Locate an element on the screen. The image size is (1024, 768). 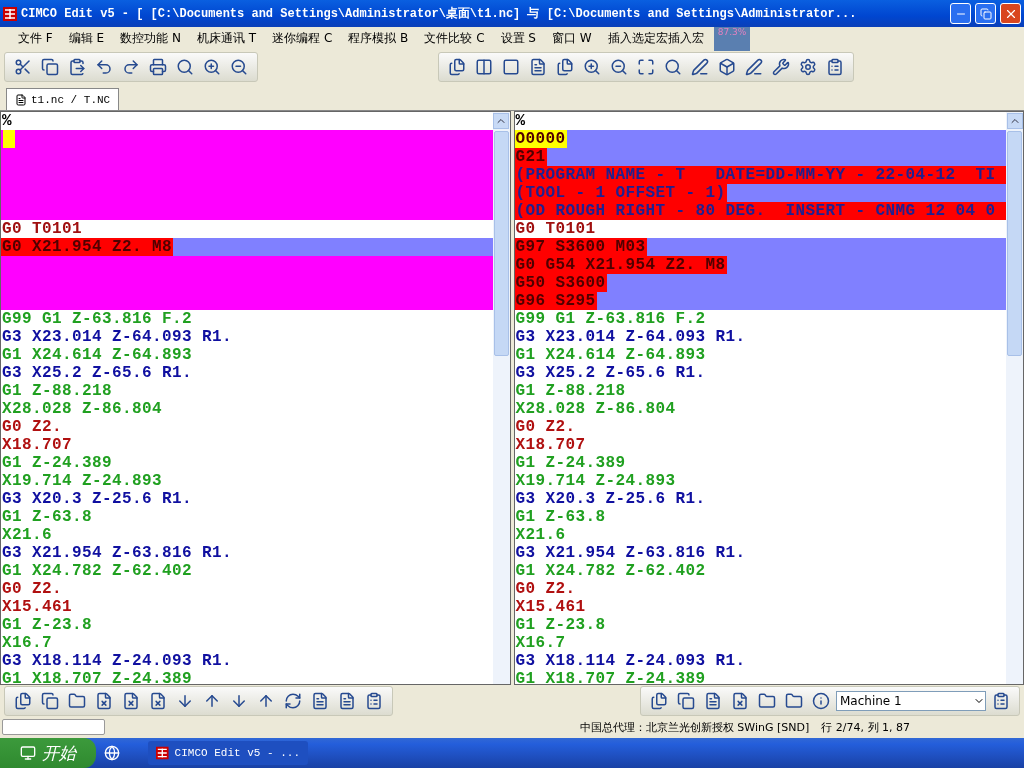
zoom-fit-icon is located at coordinates (646, 67).